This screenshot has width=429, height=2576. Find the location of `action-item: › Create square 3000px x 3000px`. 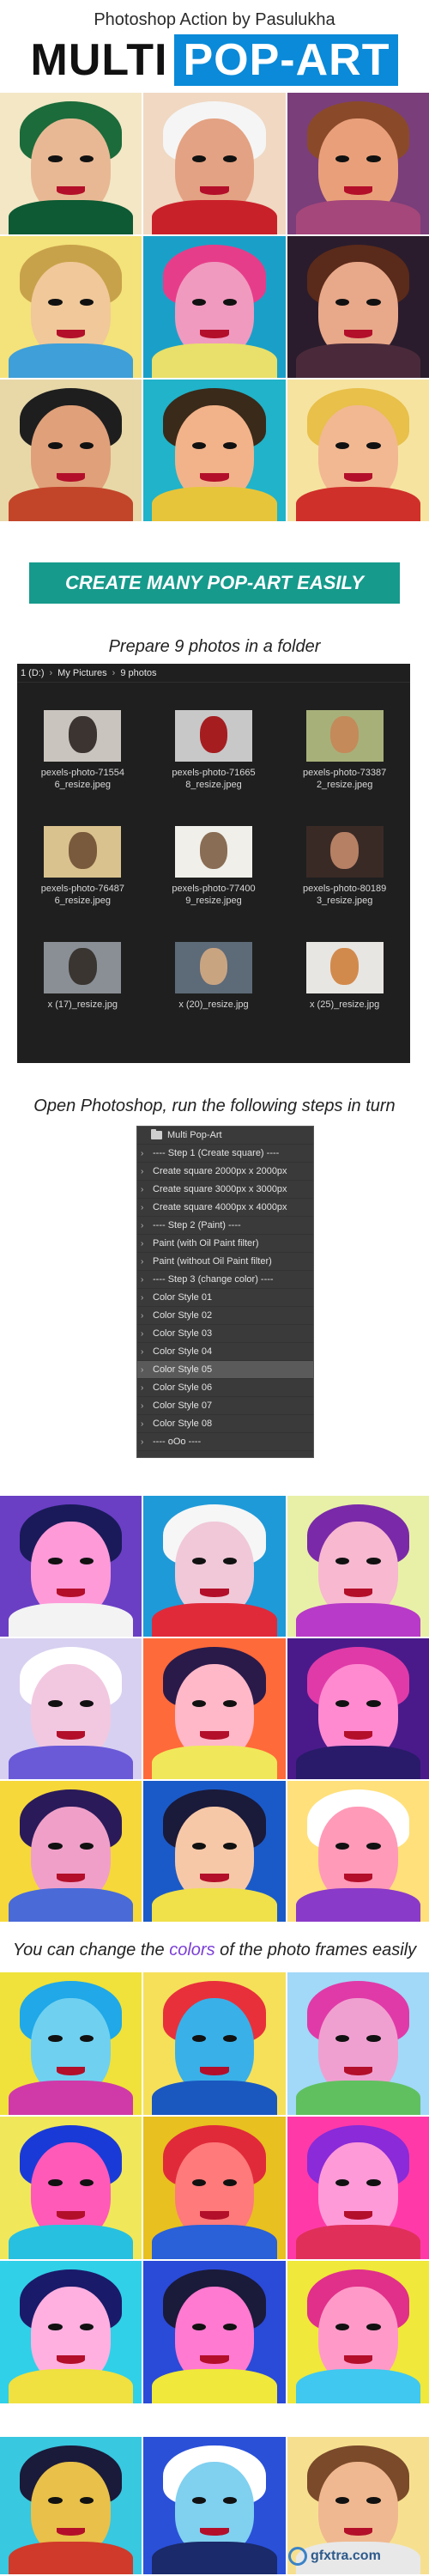

action-item: › Create square 3000px x 3000px is located at coordinates (225, 1190).